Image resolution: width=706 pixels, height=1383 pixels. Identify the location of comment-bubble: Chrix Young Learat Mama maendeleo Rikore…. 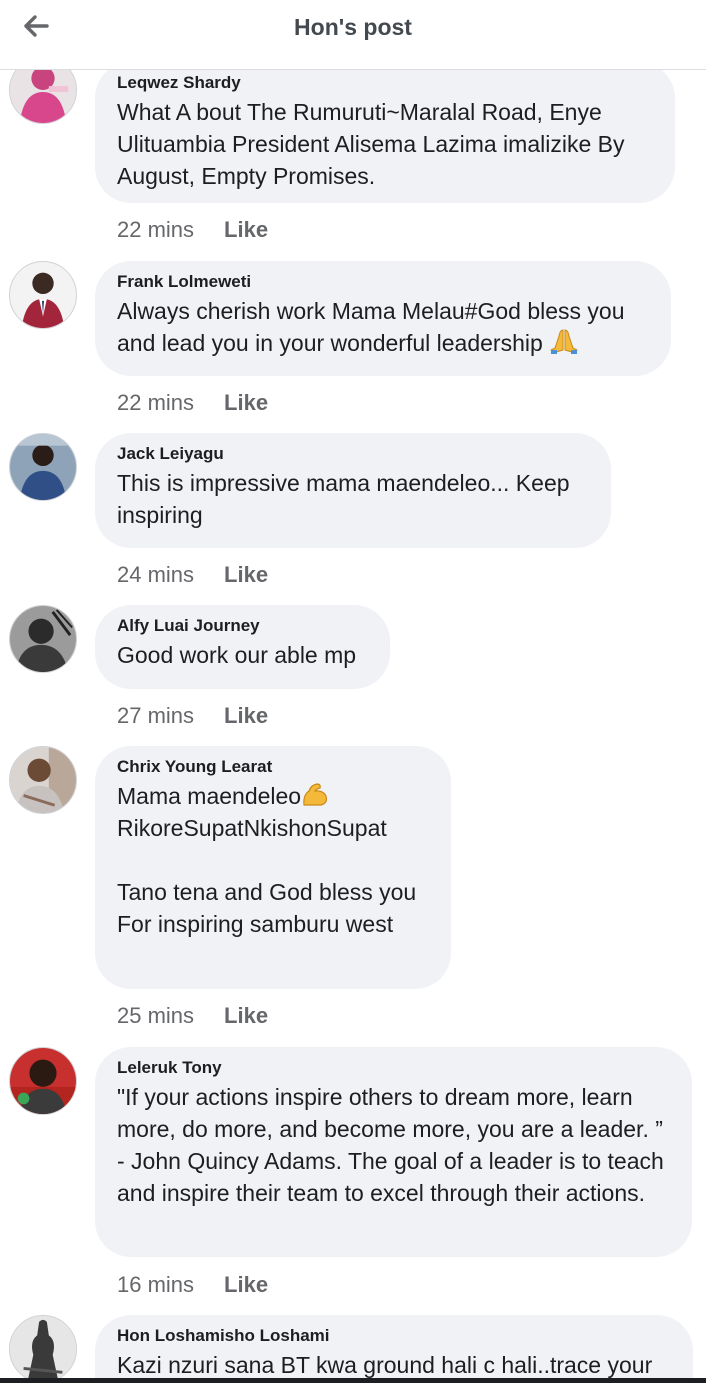
(273, 867).